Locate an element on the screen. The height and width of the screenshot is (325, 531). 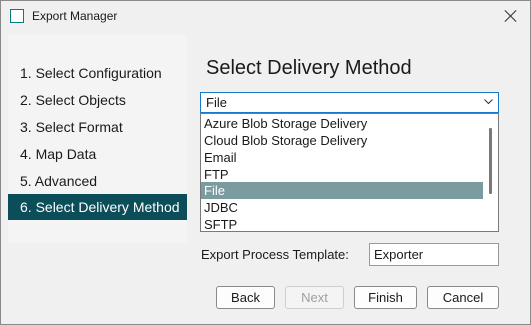
page-title: Select Delivery Method is located at coordinates (309, 68).